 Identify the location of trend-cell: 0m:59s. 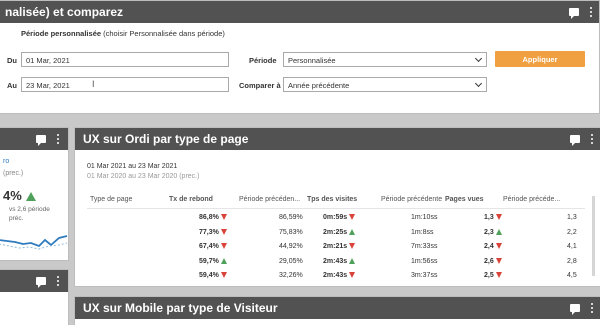
(339, 217).